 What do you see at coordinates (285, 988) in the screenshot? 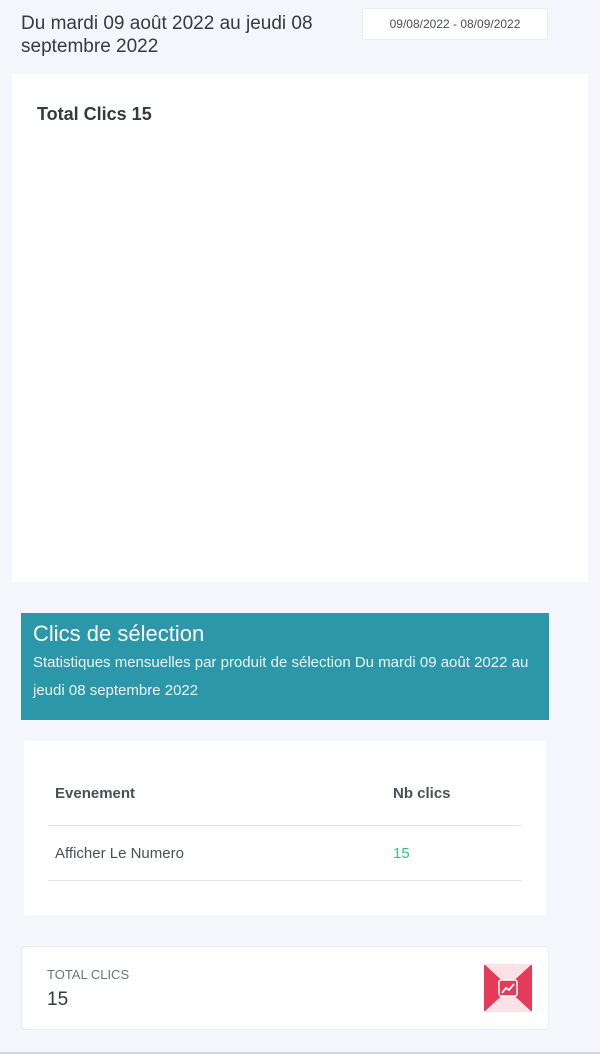
I see `total-clicks-stat-card: TOTAL CLICS 15` at bounding box center [285, 988].